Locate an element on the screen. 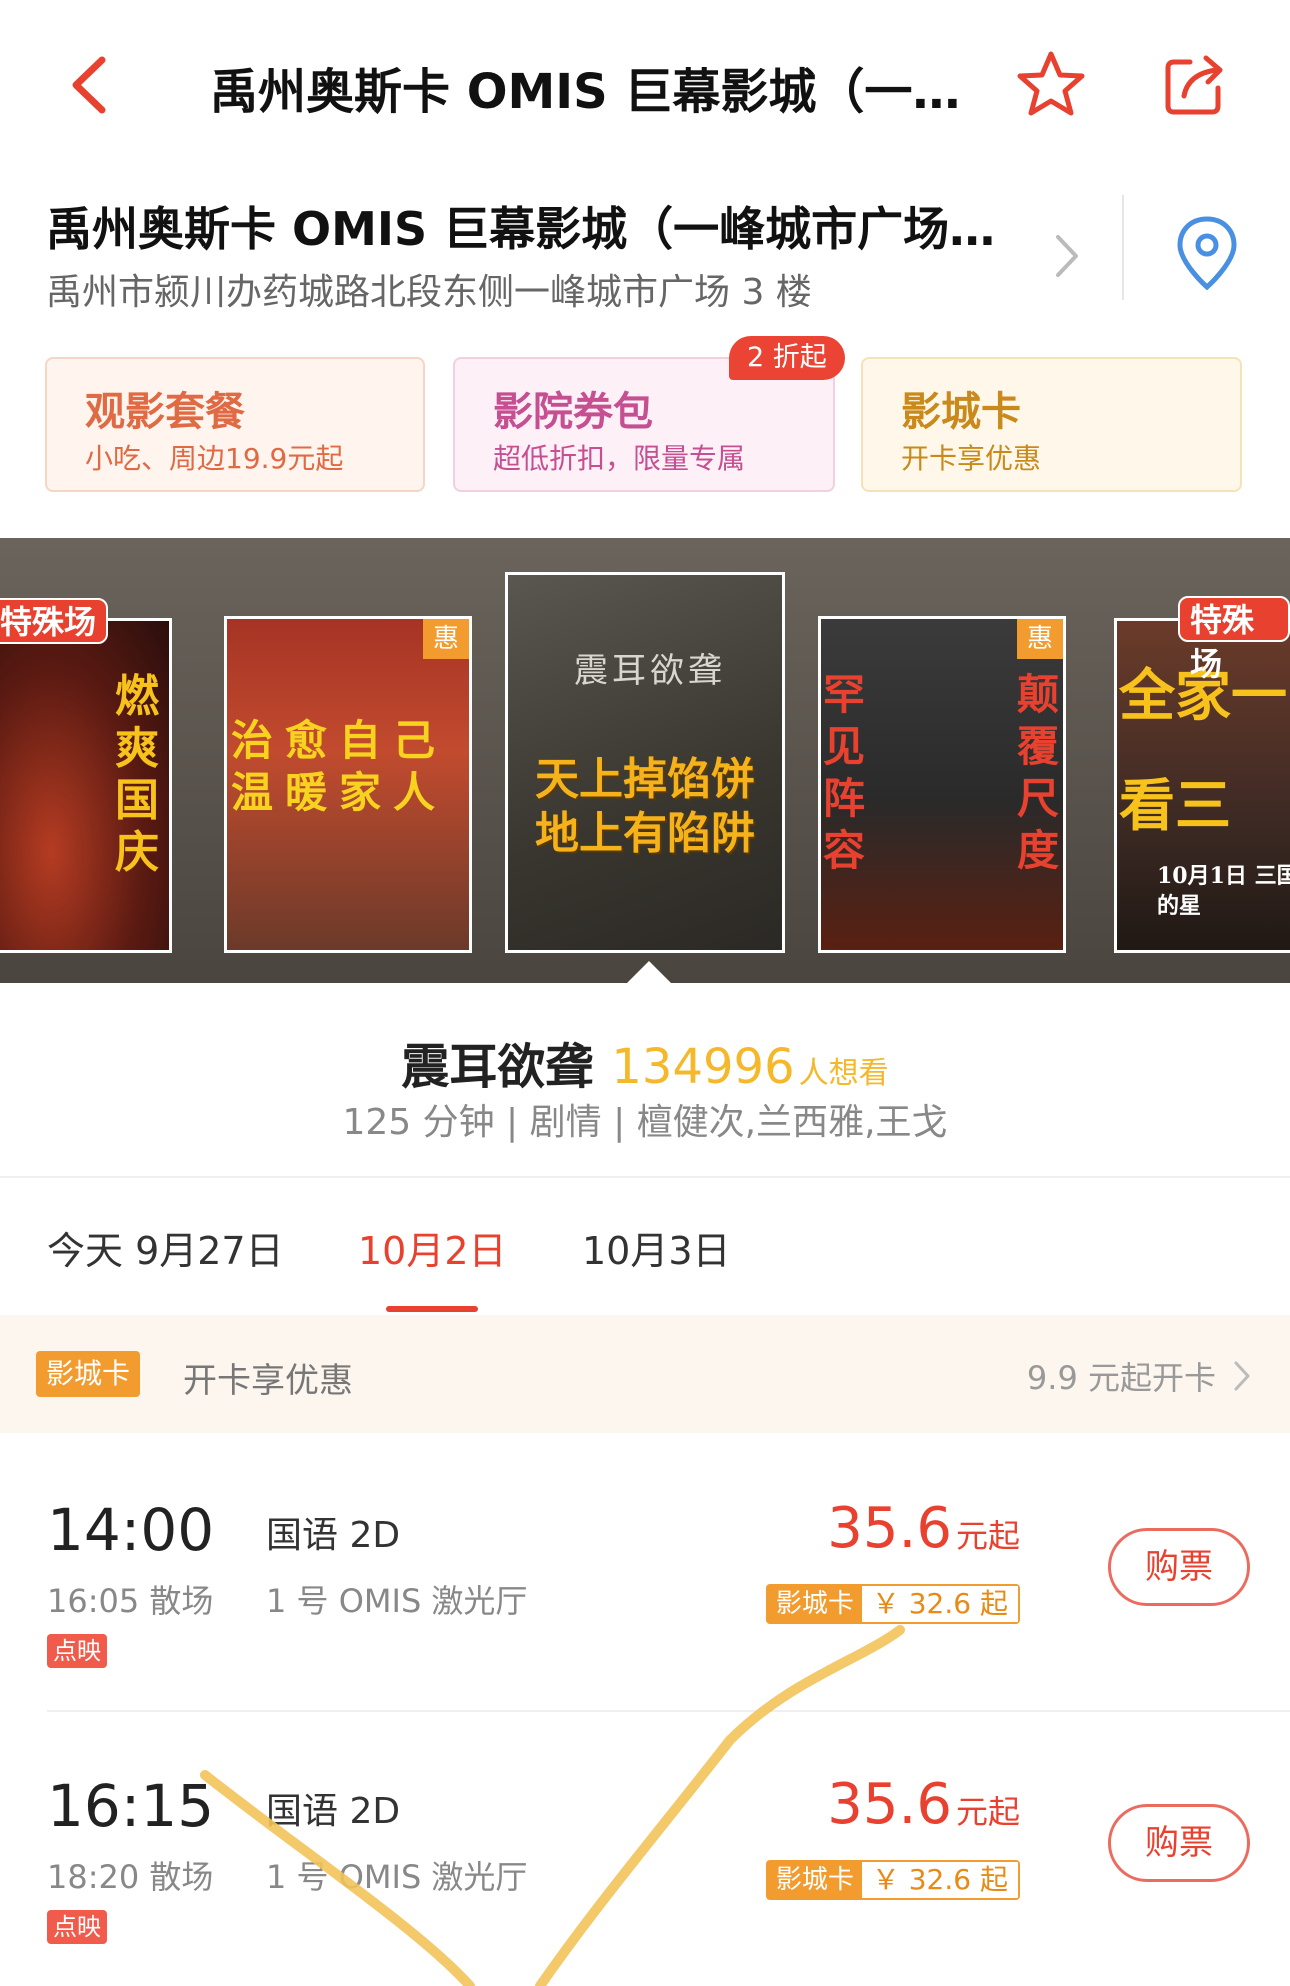  promo-card-cinema-card: 影城卡 开卡享优惠 is located at coordinates (1051, 424).